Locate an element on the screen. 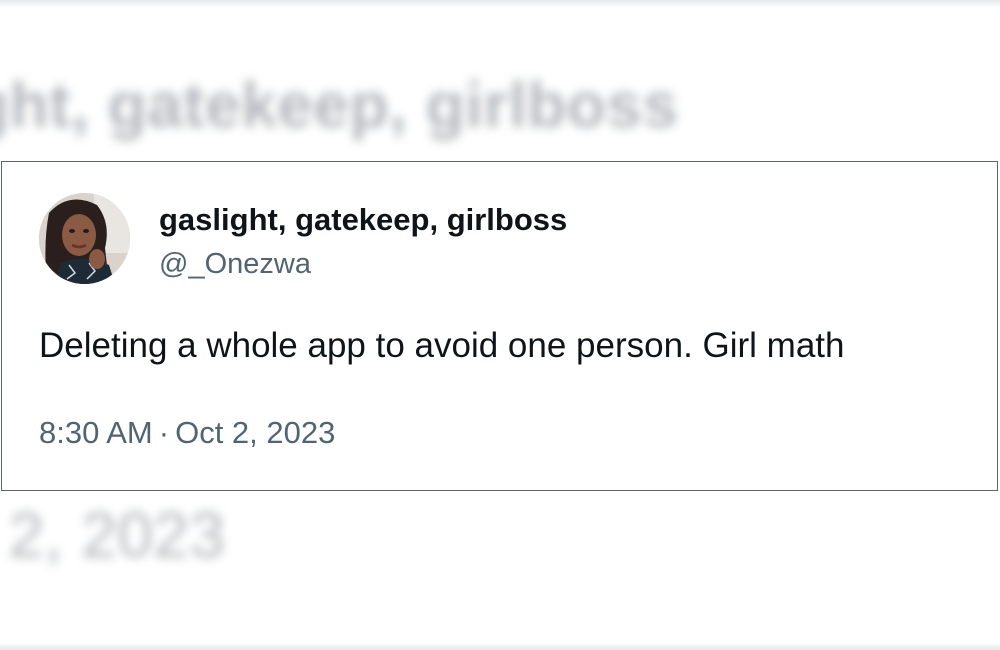  tweet-date: Oct 2, 2023 is located at coordinates (255, 432).